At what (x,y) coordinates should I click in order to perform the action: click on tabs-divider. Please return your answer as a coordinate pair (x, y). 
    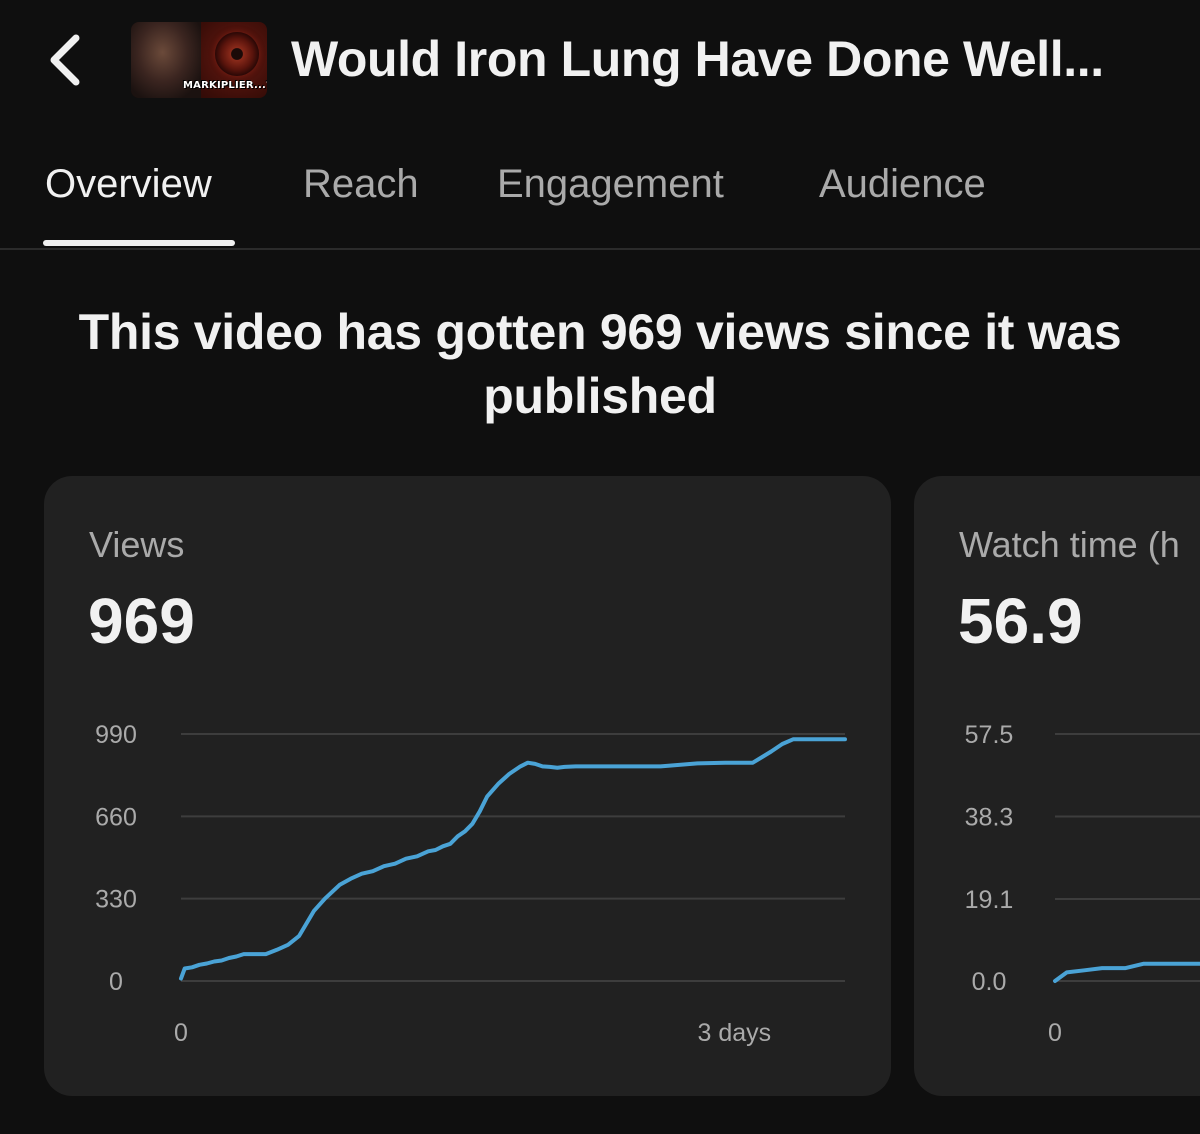
    Looking at the image, I should click on (600, 249).